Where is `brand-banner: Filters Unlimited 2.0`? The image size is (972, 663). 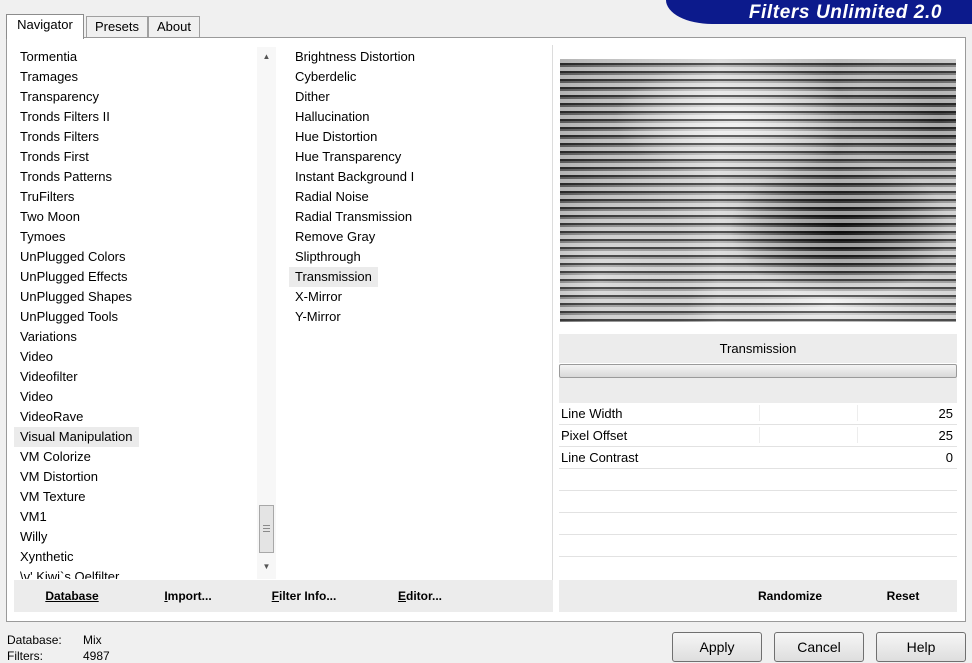
brand-banner: Filters Unlimited 2.0 is located at coordinates (819, 12).